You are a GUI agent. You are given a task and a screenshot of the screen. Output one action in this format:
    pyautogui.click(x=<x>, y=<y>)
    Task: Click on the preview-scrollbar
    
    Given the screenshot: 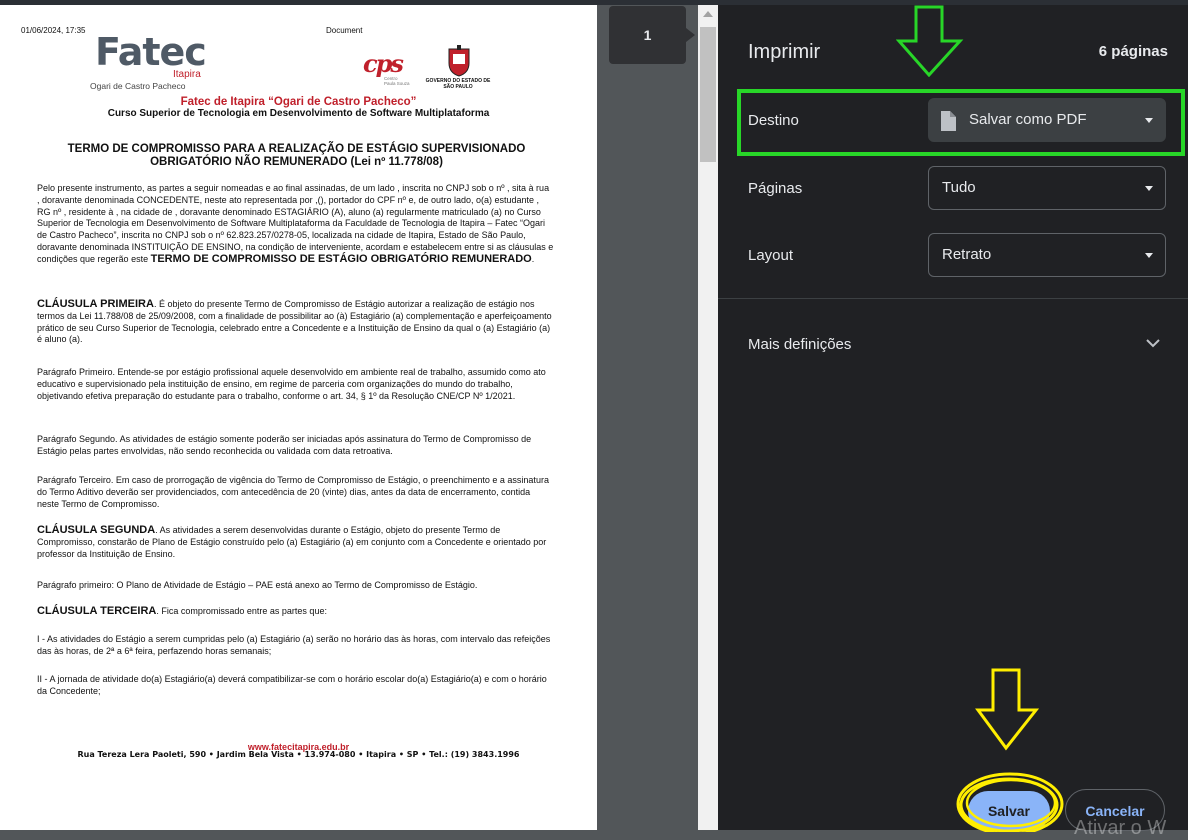 What is the action you would take?
    pyautogui.click(x=708, y=417)
    